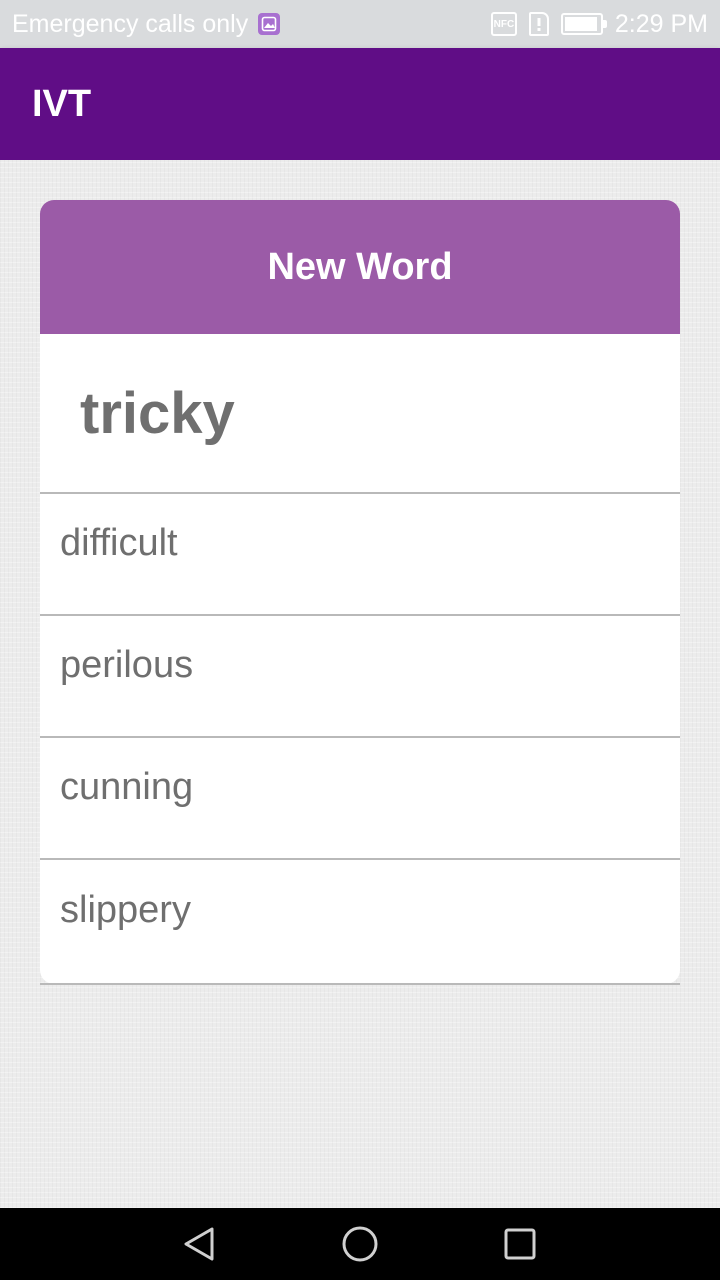 This screenshot has width=720, height=1280. I want to click on card-header: New Word, so click(360, 267).